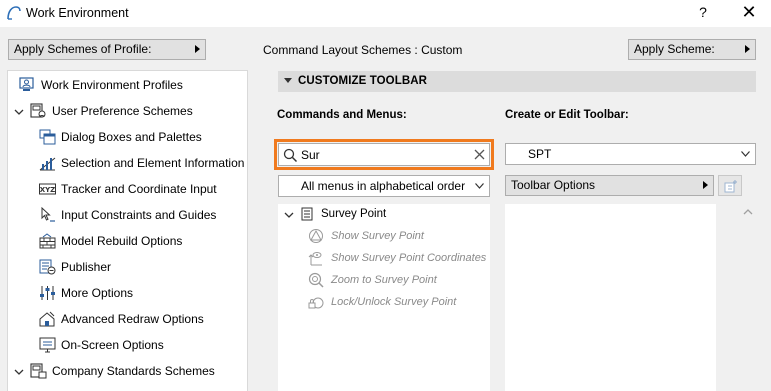  I want to click on new-toolbar-icon, so click(730, 186).